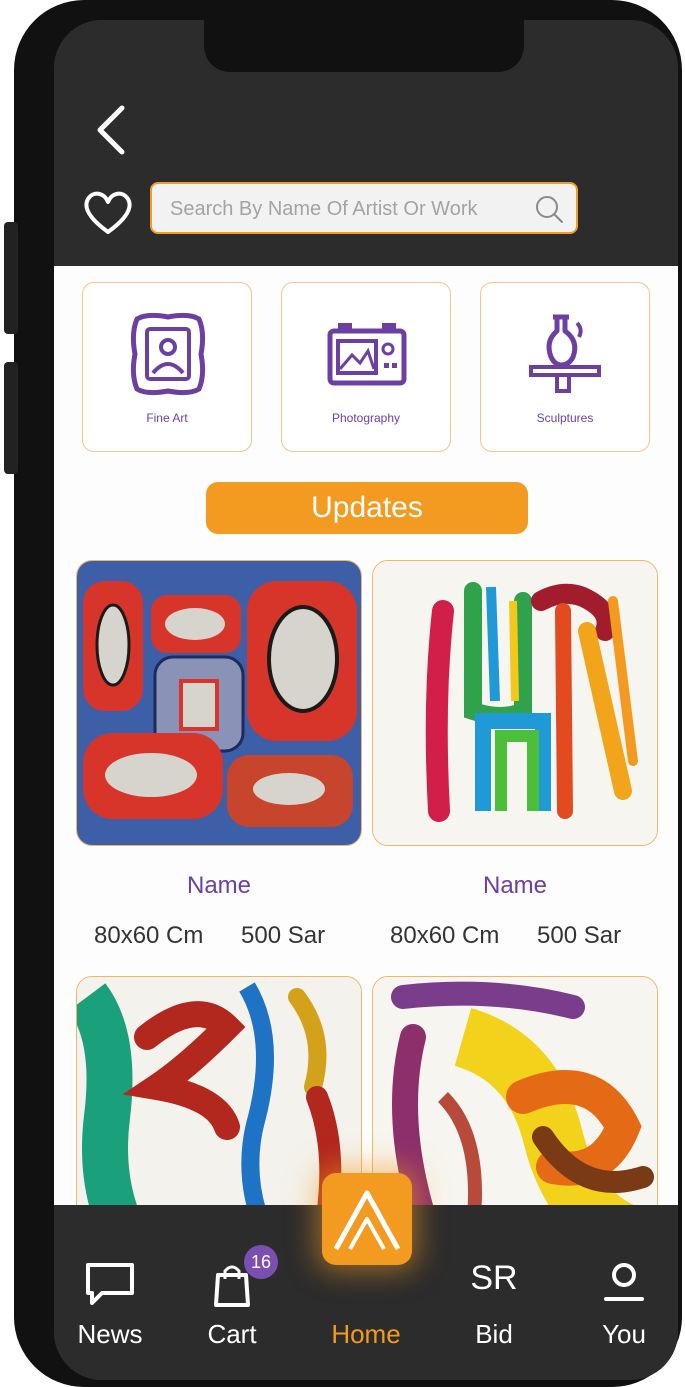 Image resolution: width=685 pixels, height=1387 pixels. I want to click on tab-label: Cart, so click(232, 1334).